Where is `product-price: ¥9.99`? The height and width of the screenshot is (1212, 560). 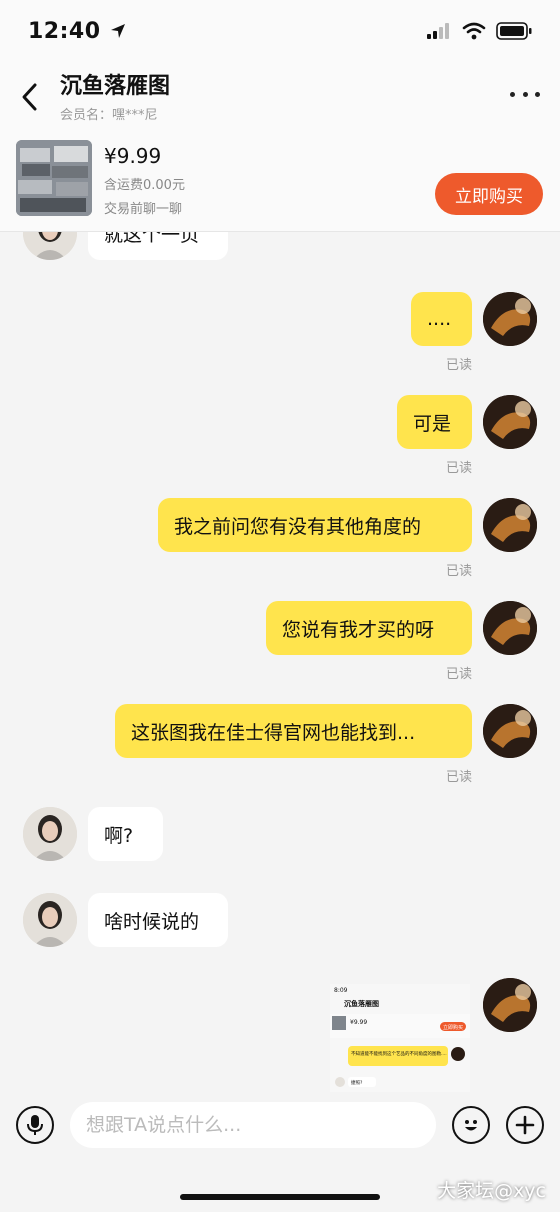 product-price: ¥9.99 is located at coordinates (133, 156).